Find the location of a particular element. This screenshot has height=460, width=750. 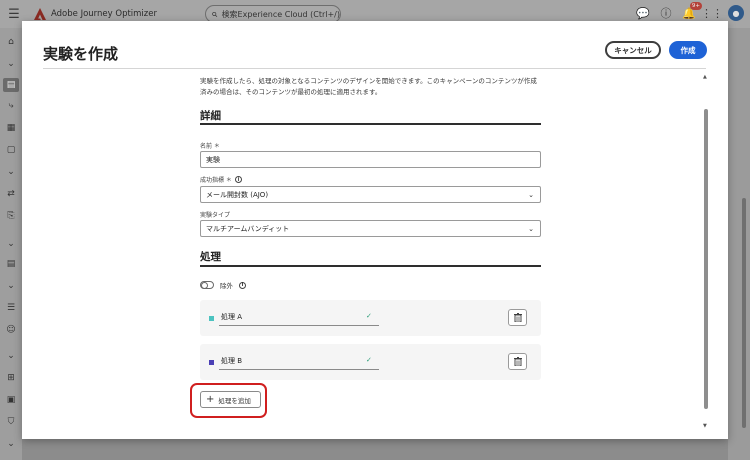

exclude-toggle-row: 除外 i is located at coordinates (223, 285).